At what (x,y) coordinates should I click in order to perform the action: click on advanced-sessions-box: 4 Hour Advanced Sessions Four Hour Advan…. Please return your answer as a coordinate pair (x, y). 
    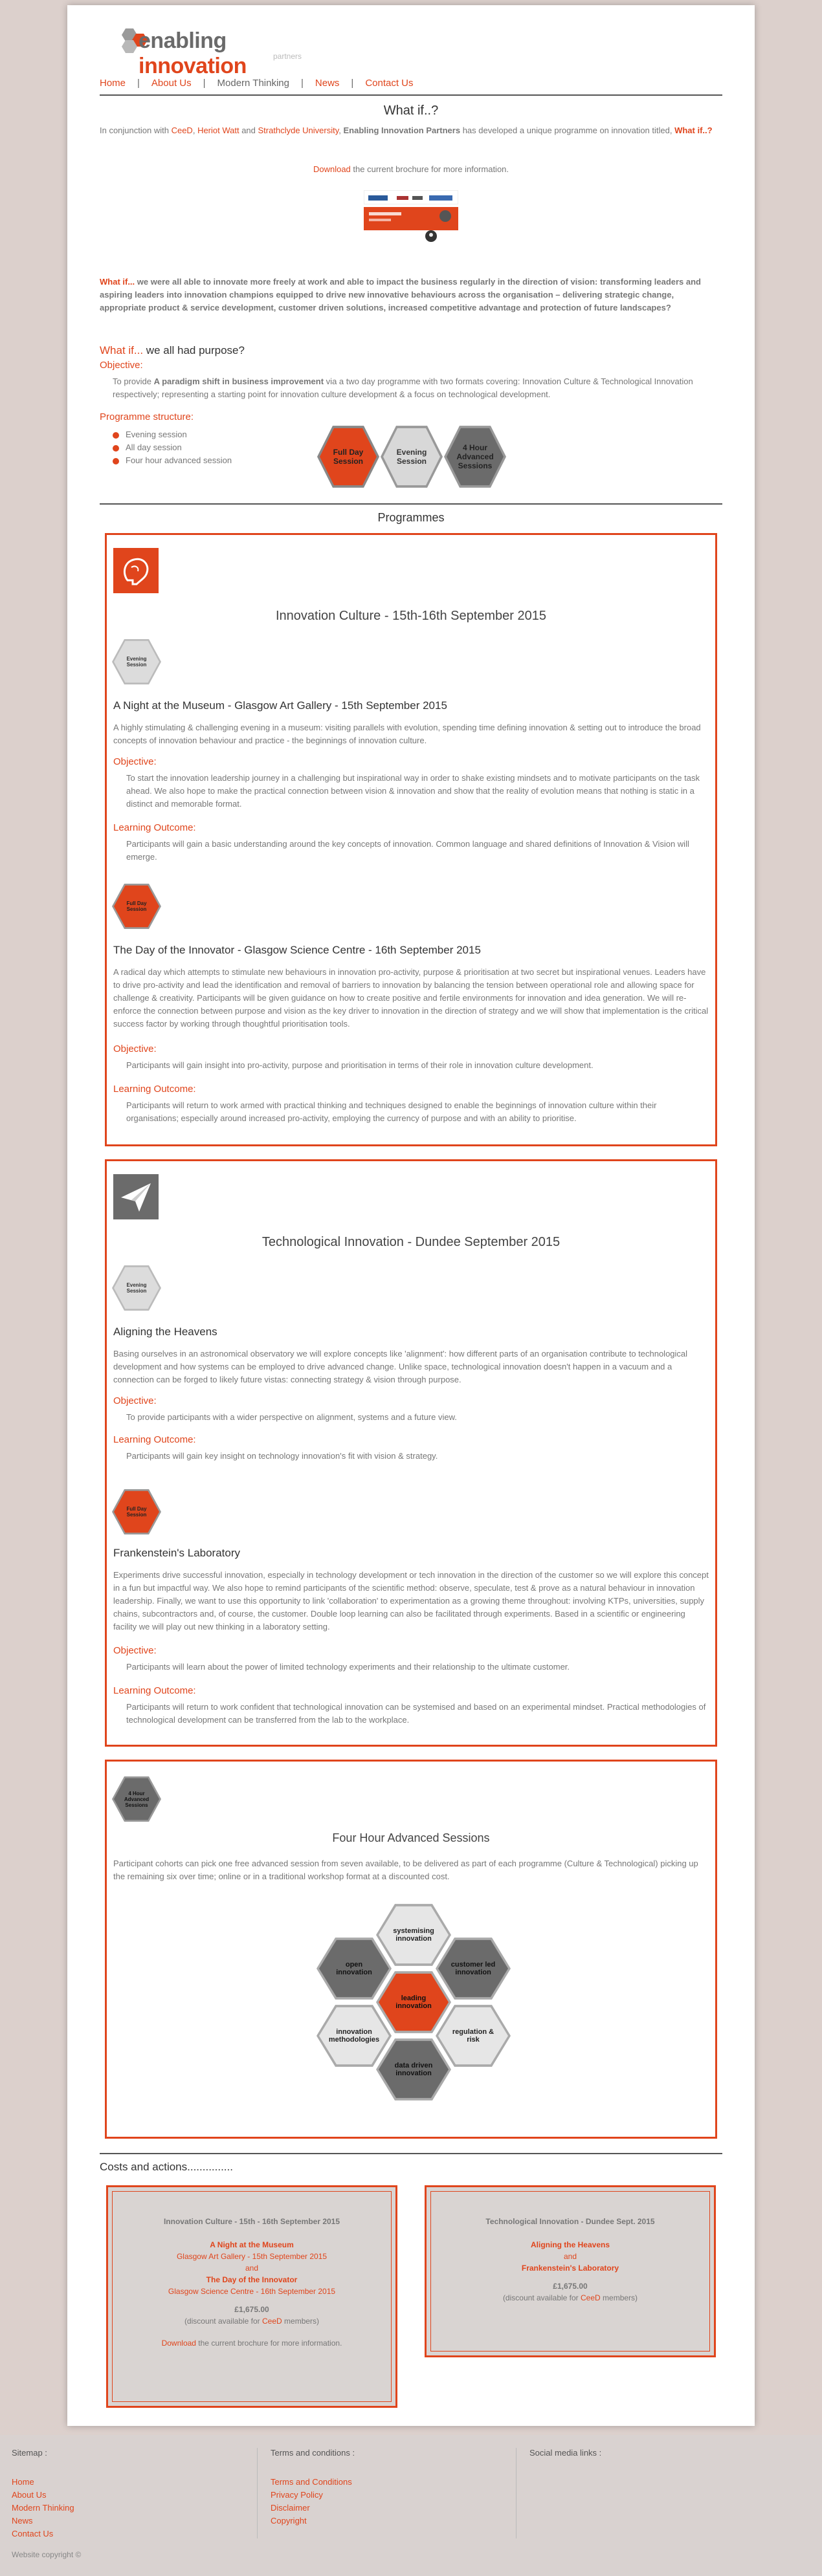
    Looking at the image, I should click on (411, 1949).